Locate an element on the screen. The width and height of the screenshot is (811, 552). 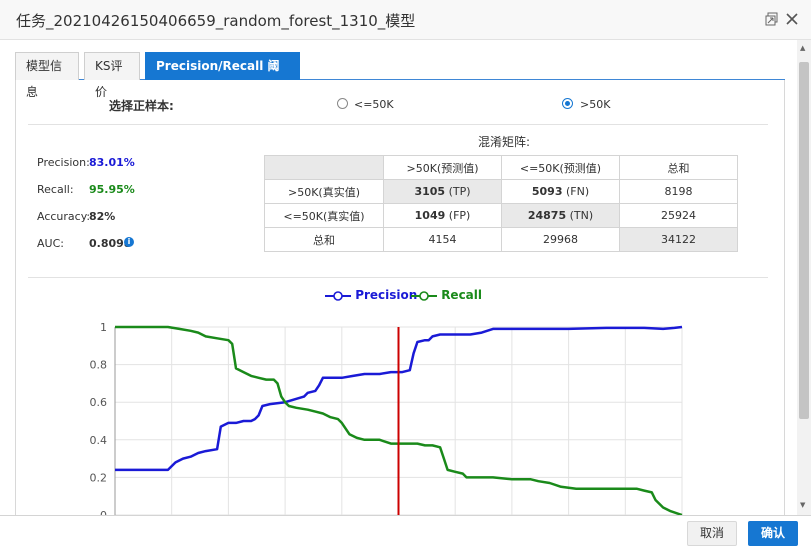
radio-gt-50k is located at coordinates (567, 103).